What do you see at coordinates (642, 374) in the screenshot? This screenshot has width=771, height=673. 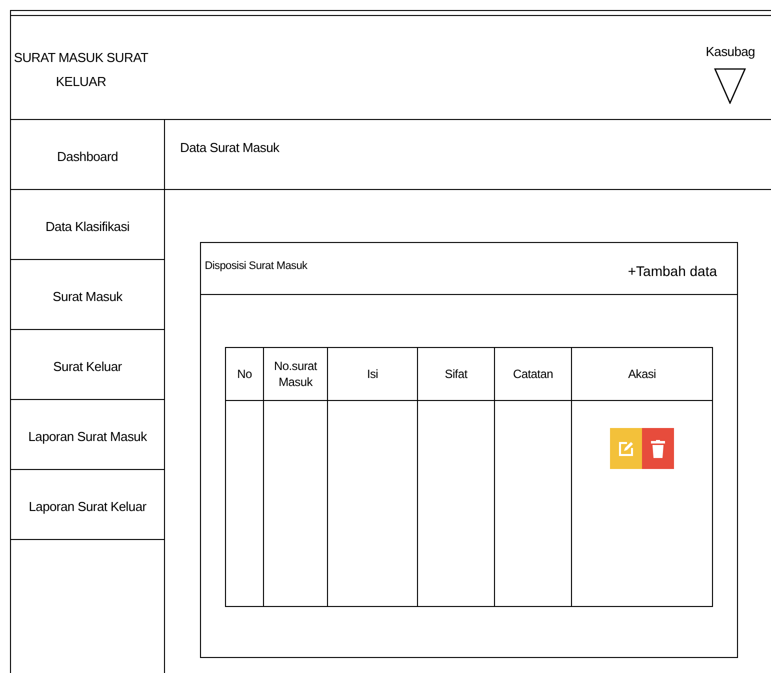 I see `column-header: Akasi` at bounding box center [642, 374].